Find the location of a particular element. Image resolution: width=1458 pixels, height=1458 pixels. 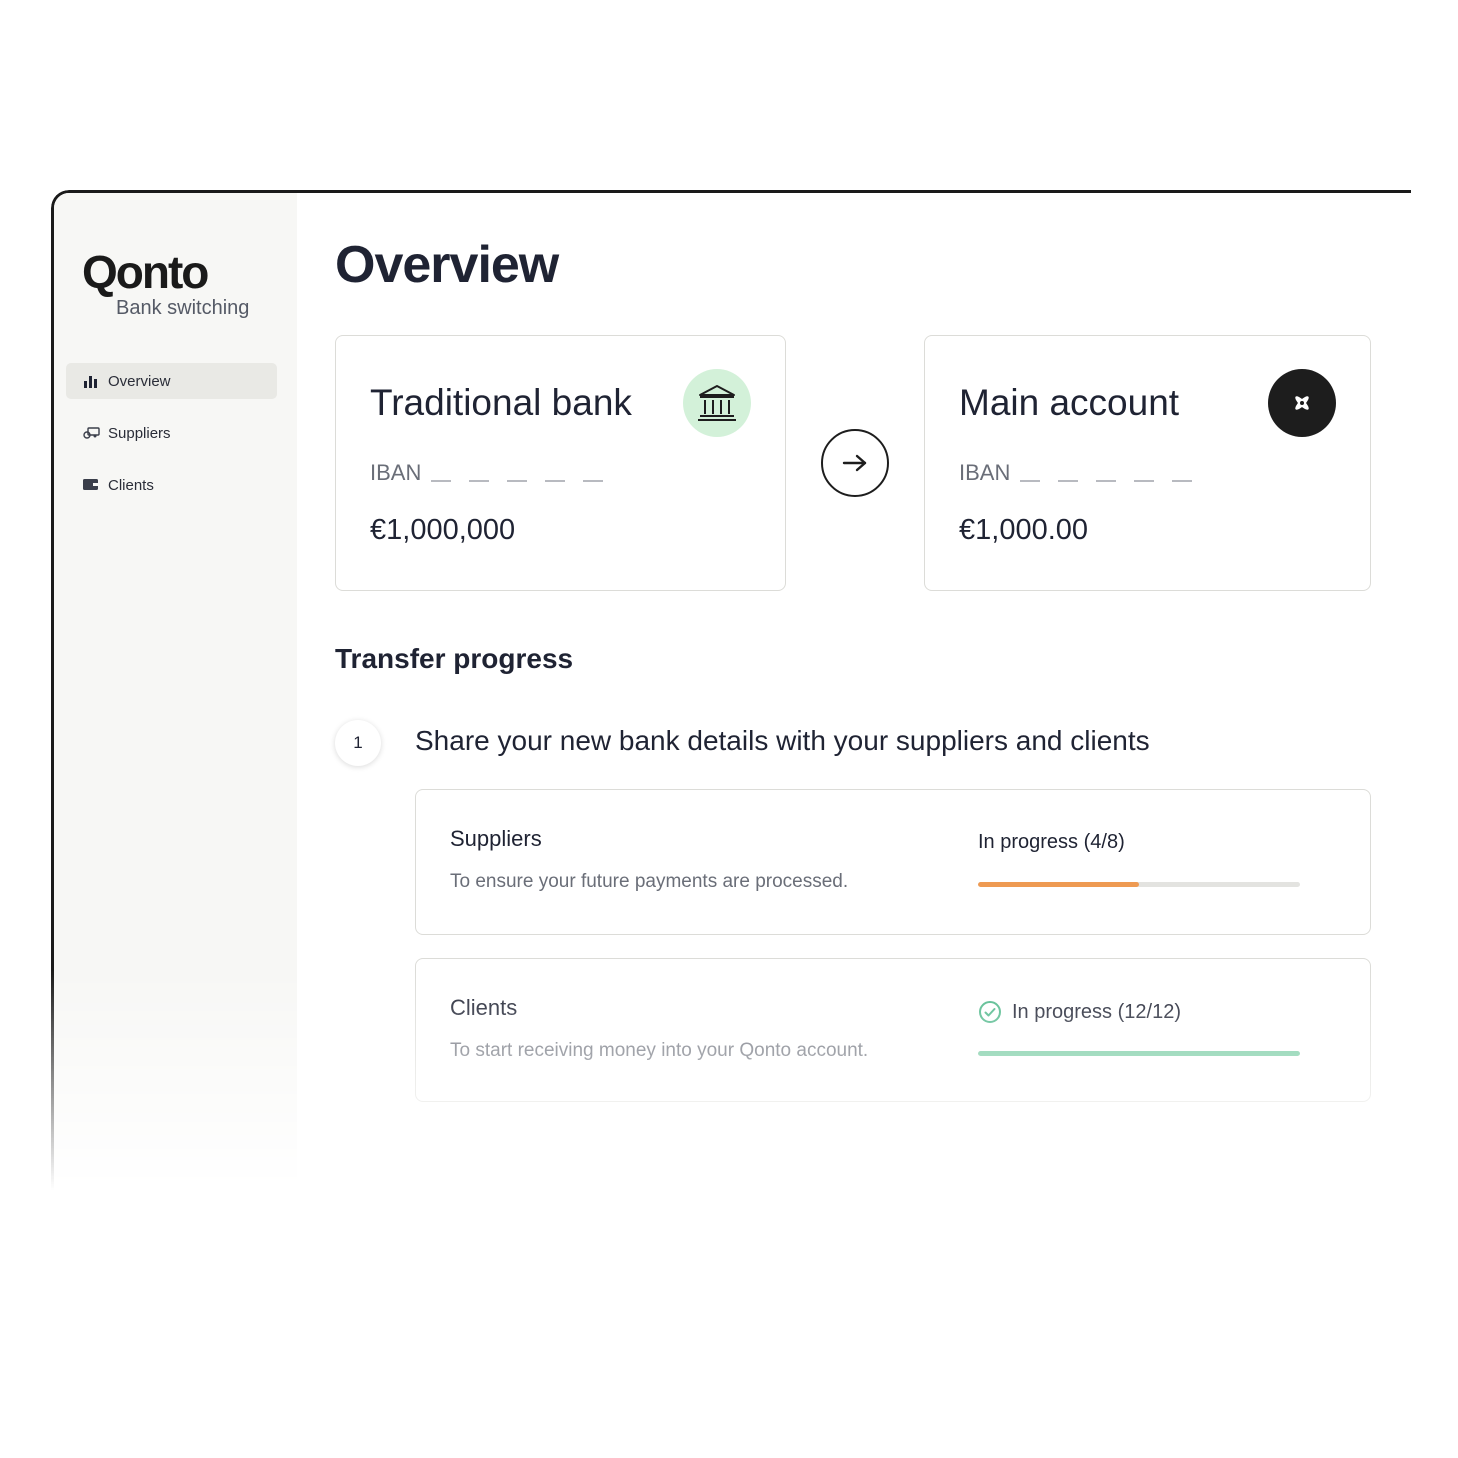

app-subtitle: Bank switching is located at coordinates (183, 308).